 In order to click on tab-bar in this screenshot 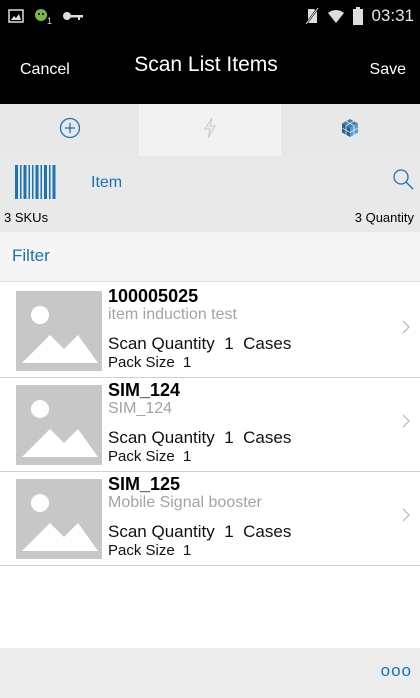, I will do `click(210, 130)`.